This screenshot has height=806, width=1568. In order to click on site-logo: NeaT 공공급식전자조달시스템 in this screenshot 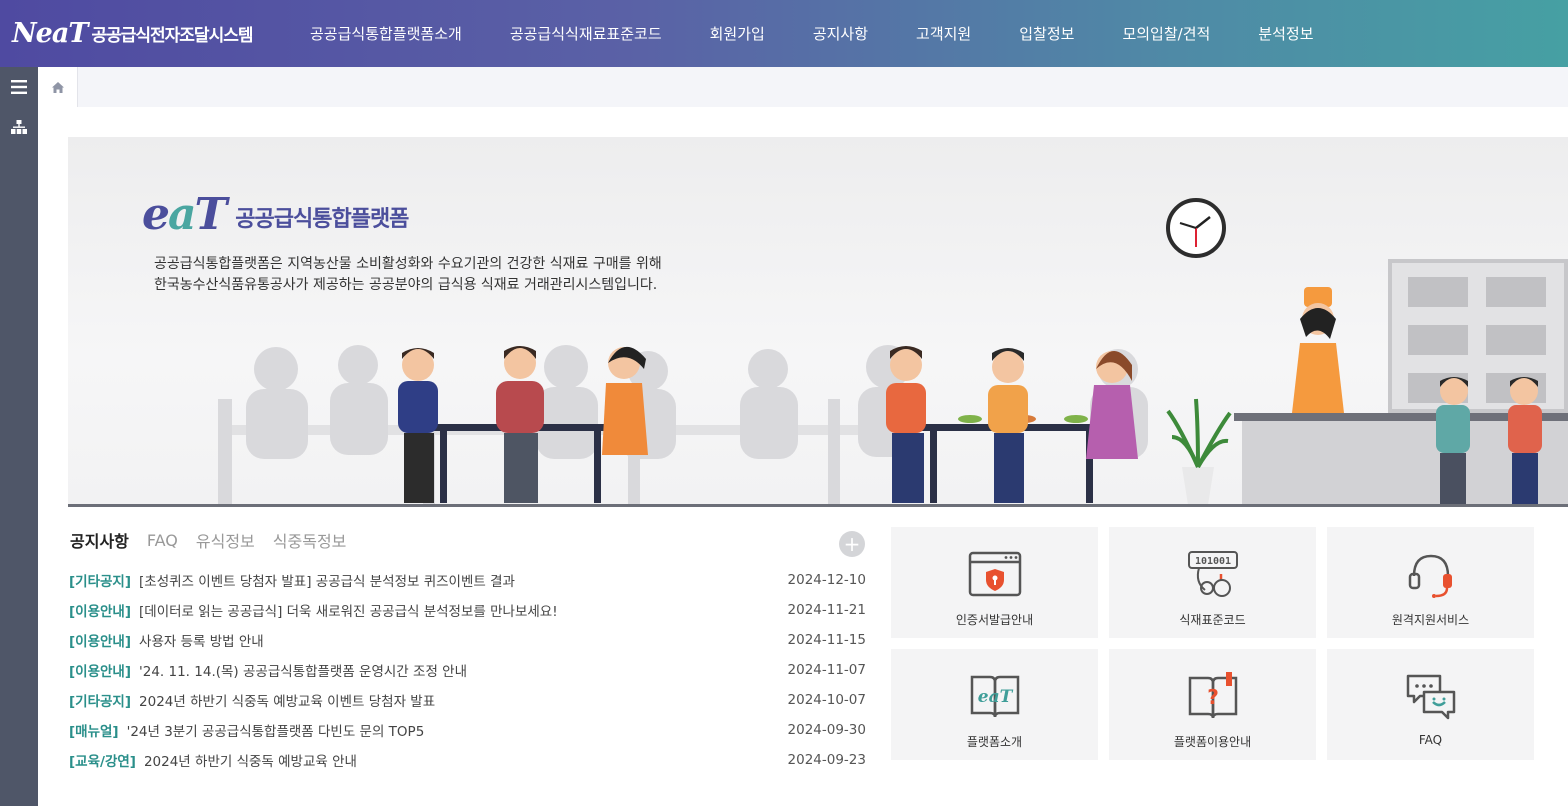, I will do `click(133, 33)`.